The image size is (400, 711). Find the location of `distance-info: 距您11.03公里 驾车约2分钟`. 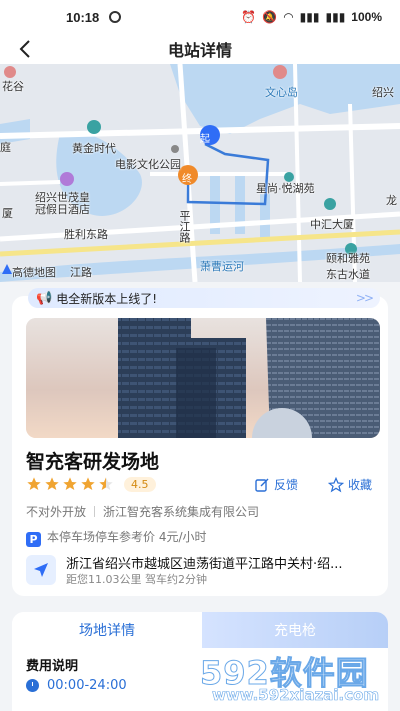

distance-info: 距您11.03公里 驾车约2分钟 is located at coordinates (136, 579).